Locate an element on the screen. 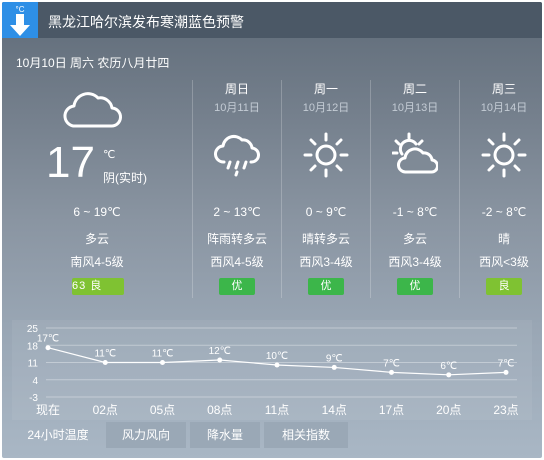 This screenshot has height=460, width=544. tab-24h-temperature: 24小时温度 is located at coordinates (58, 435).